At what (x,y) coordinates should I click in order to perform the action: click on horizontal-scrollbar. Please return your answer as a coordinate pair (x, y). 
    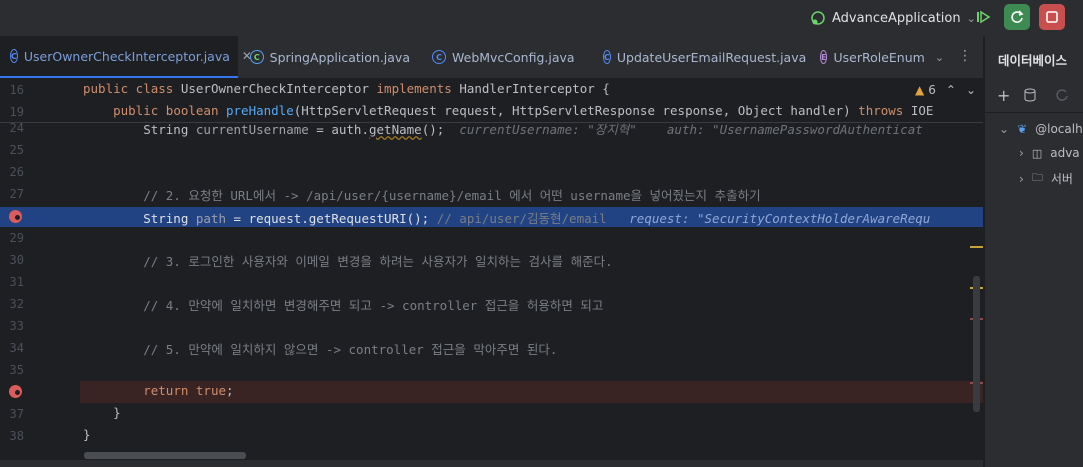
    Looking at the image, I should click on (165, 455).